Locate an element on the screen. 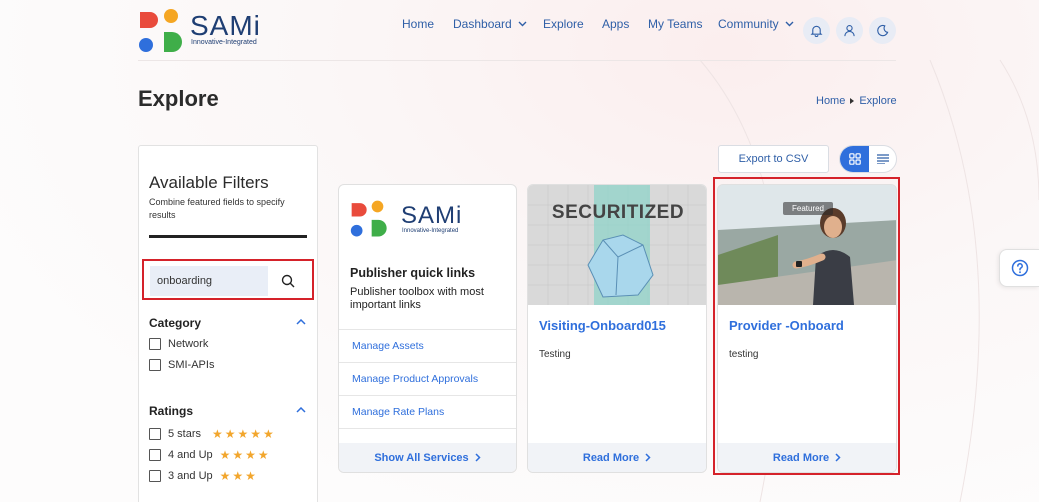 The image size is (1039, 502). nav-home-label: Home is located at coordinates (418, 24).